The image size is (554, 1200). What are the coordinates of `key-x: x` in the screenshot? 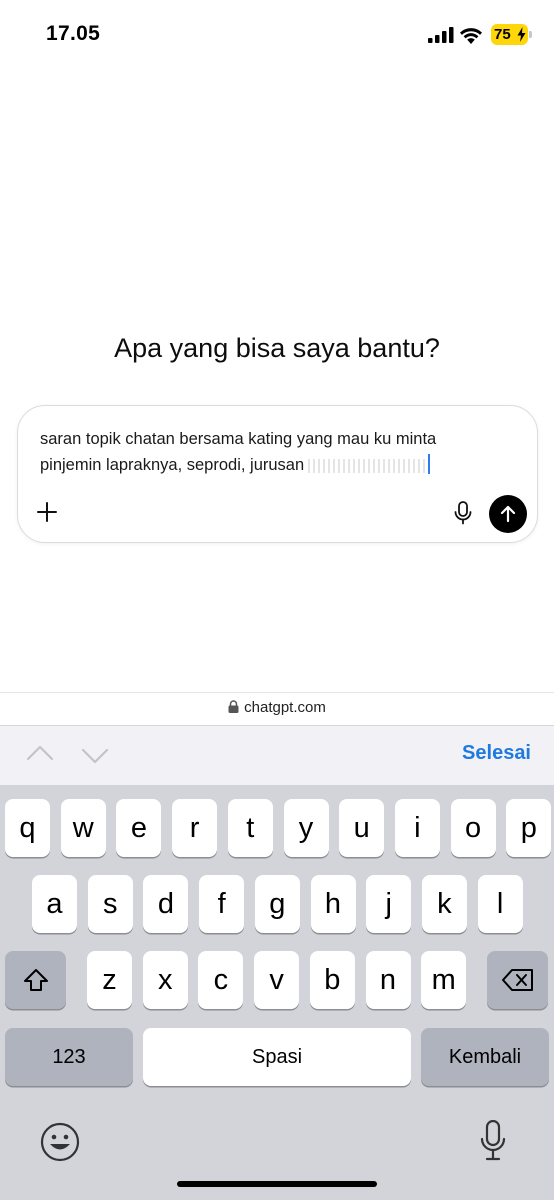 It's located at (165, 980).